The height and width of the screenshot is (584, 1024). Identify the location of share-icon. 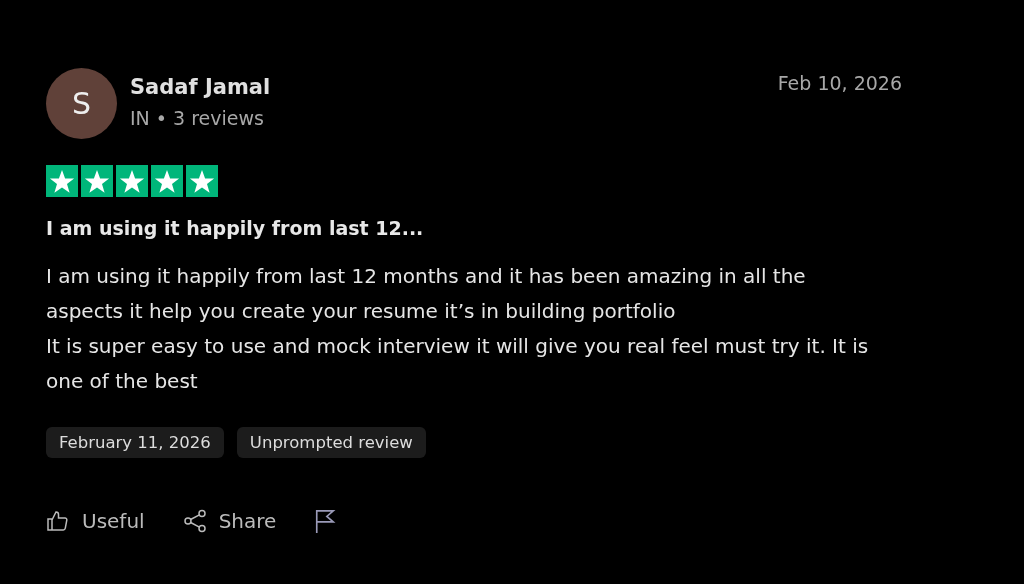
(194, 521).